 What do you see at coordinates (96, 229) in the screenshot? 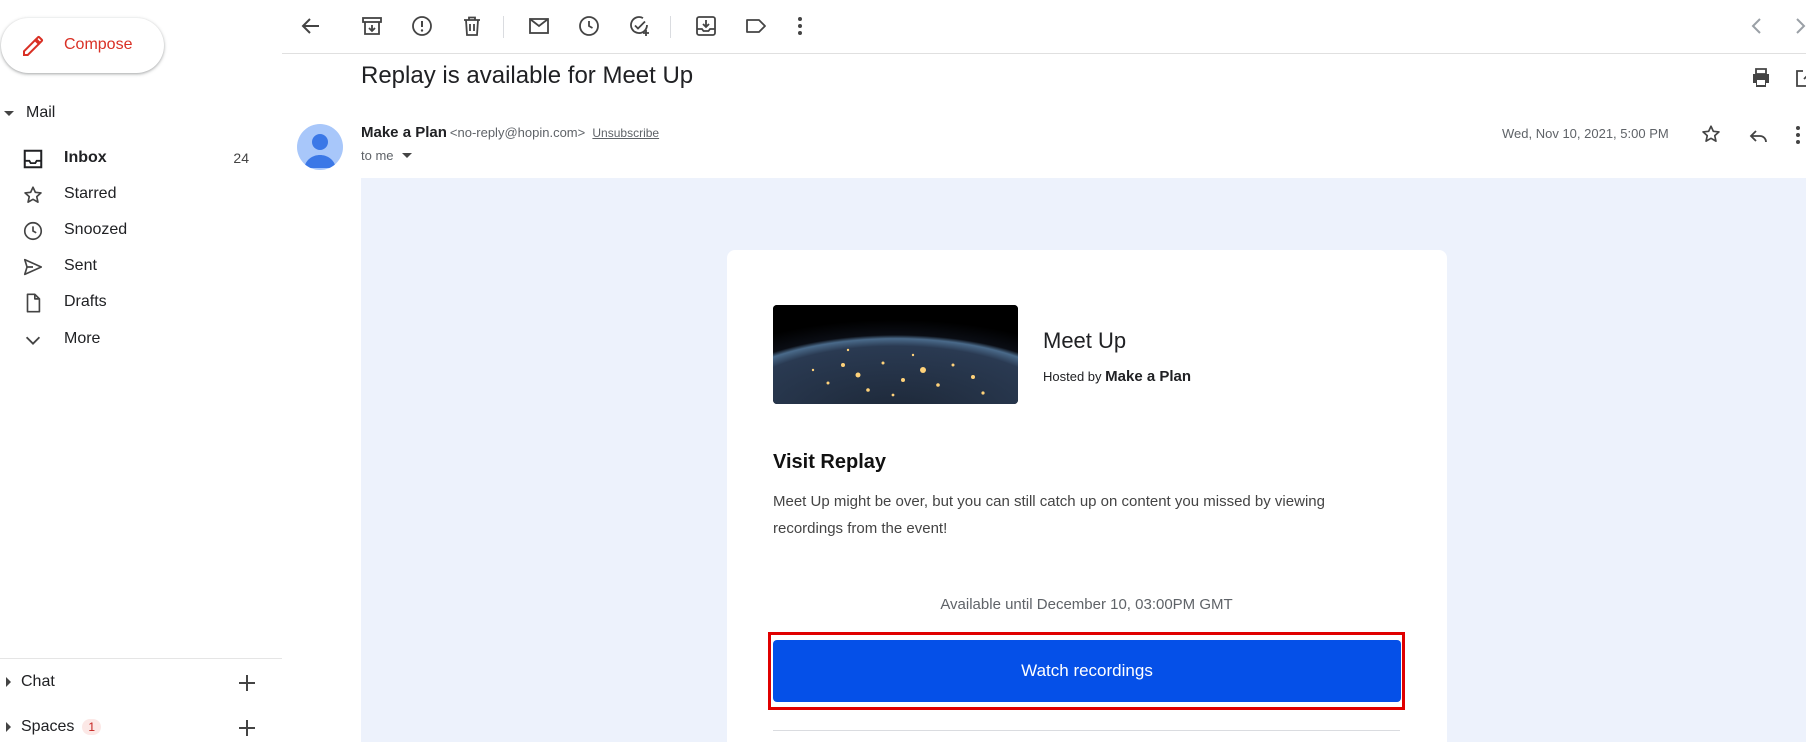
I see `sidebar-item-label: Snoozed` at bounding box center [96, 229].